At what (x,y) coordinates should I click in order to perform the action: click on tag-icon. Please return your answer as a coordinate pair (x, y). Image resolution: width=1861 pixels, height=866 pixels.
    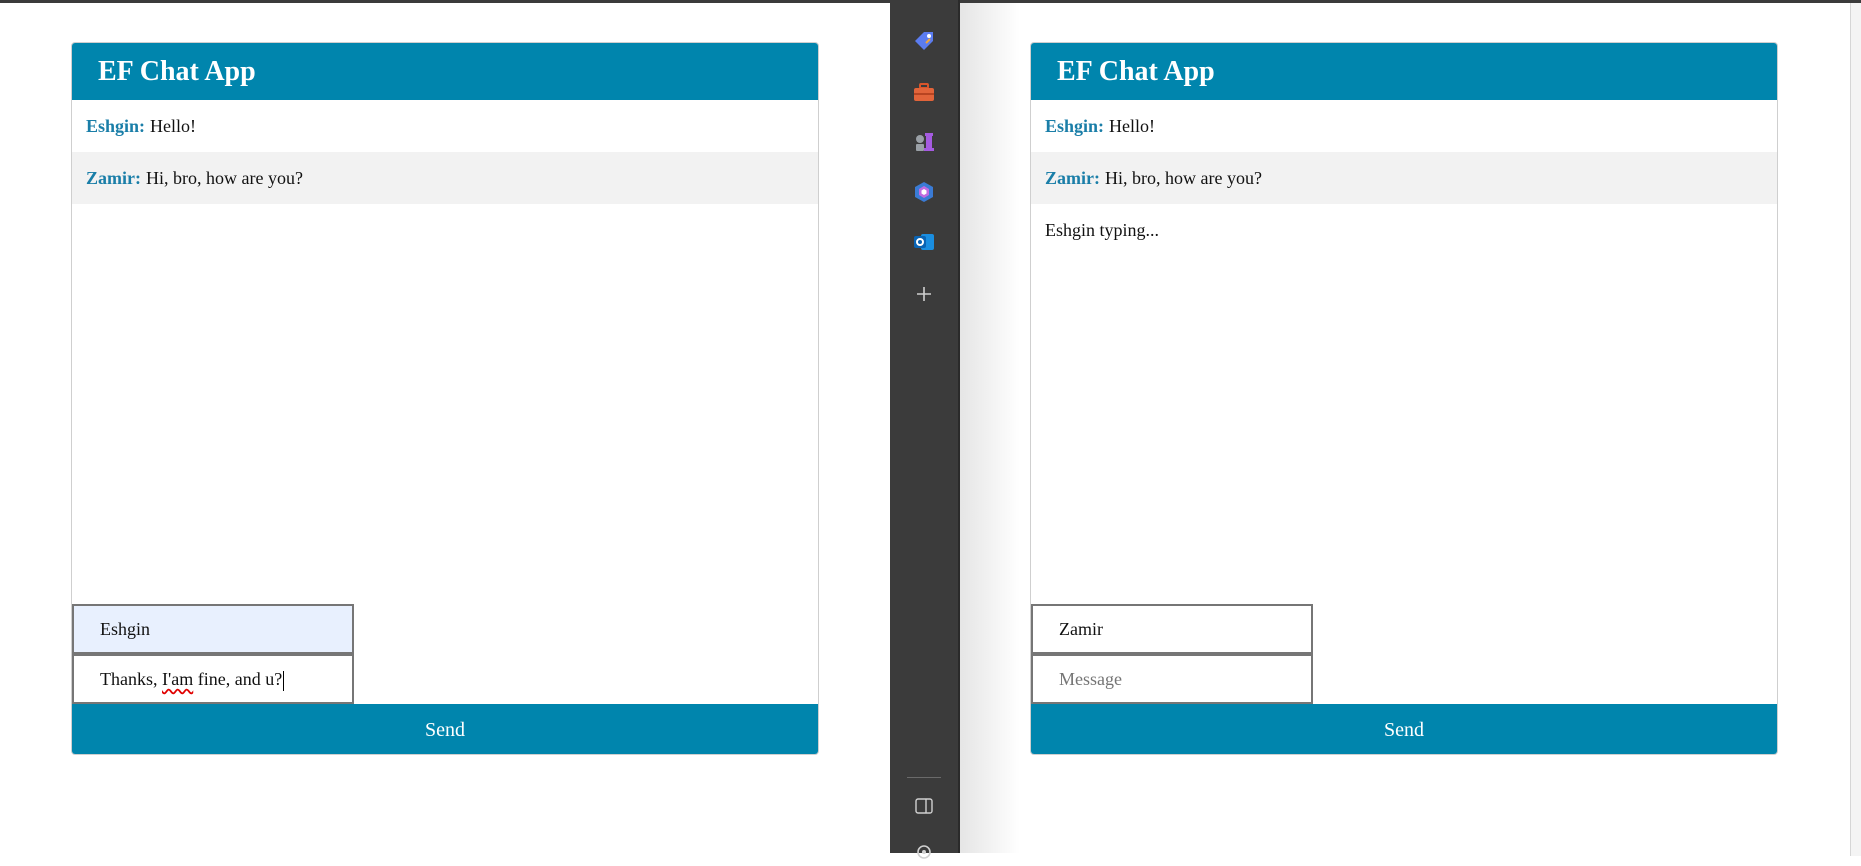
    Looking at the image, I should click on (924, 41).